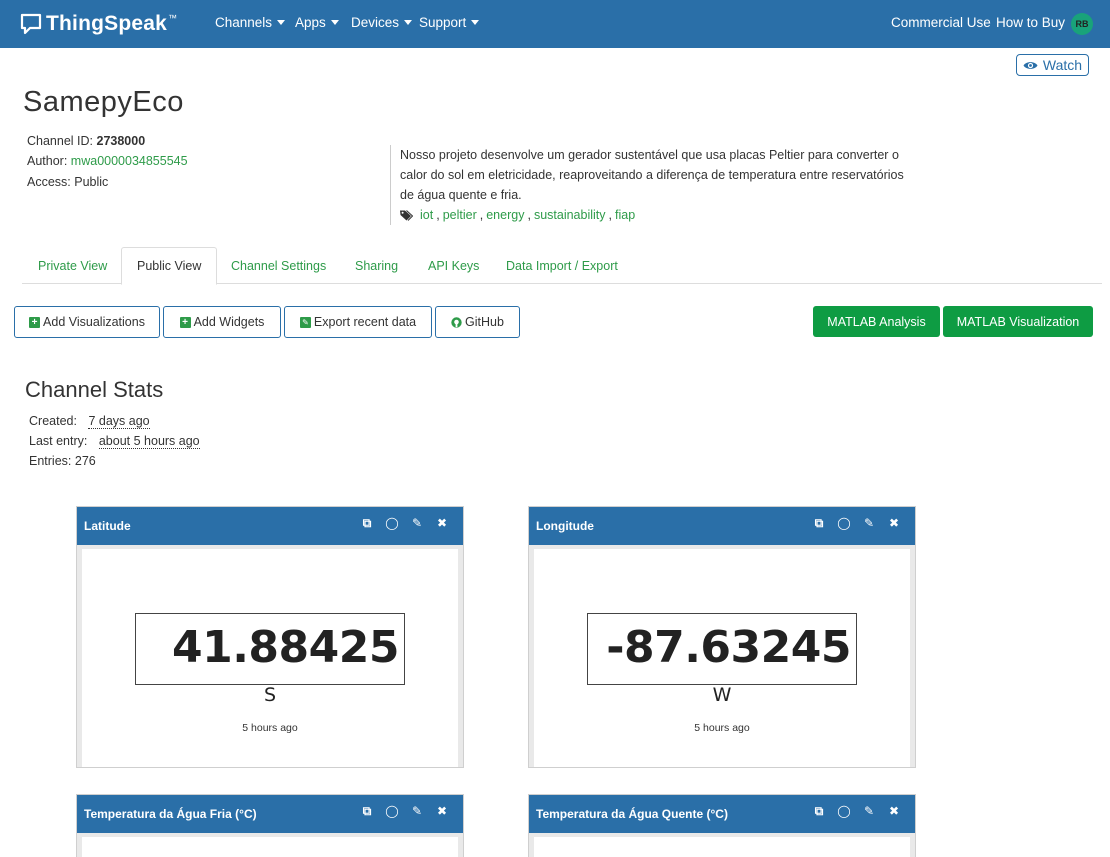 The image size is (1110, 857). I want to click on nav-channels-menu: Channels, so click(250, 22).